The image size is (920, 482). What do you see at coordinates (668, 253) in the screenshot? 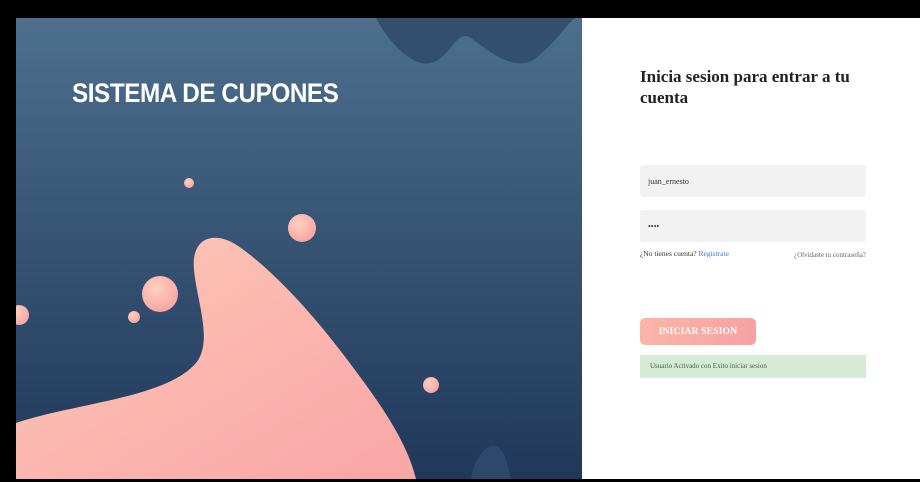
I see `no-account-text: ¿No tienes cuenta?` at bounding box center [668, 253].